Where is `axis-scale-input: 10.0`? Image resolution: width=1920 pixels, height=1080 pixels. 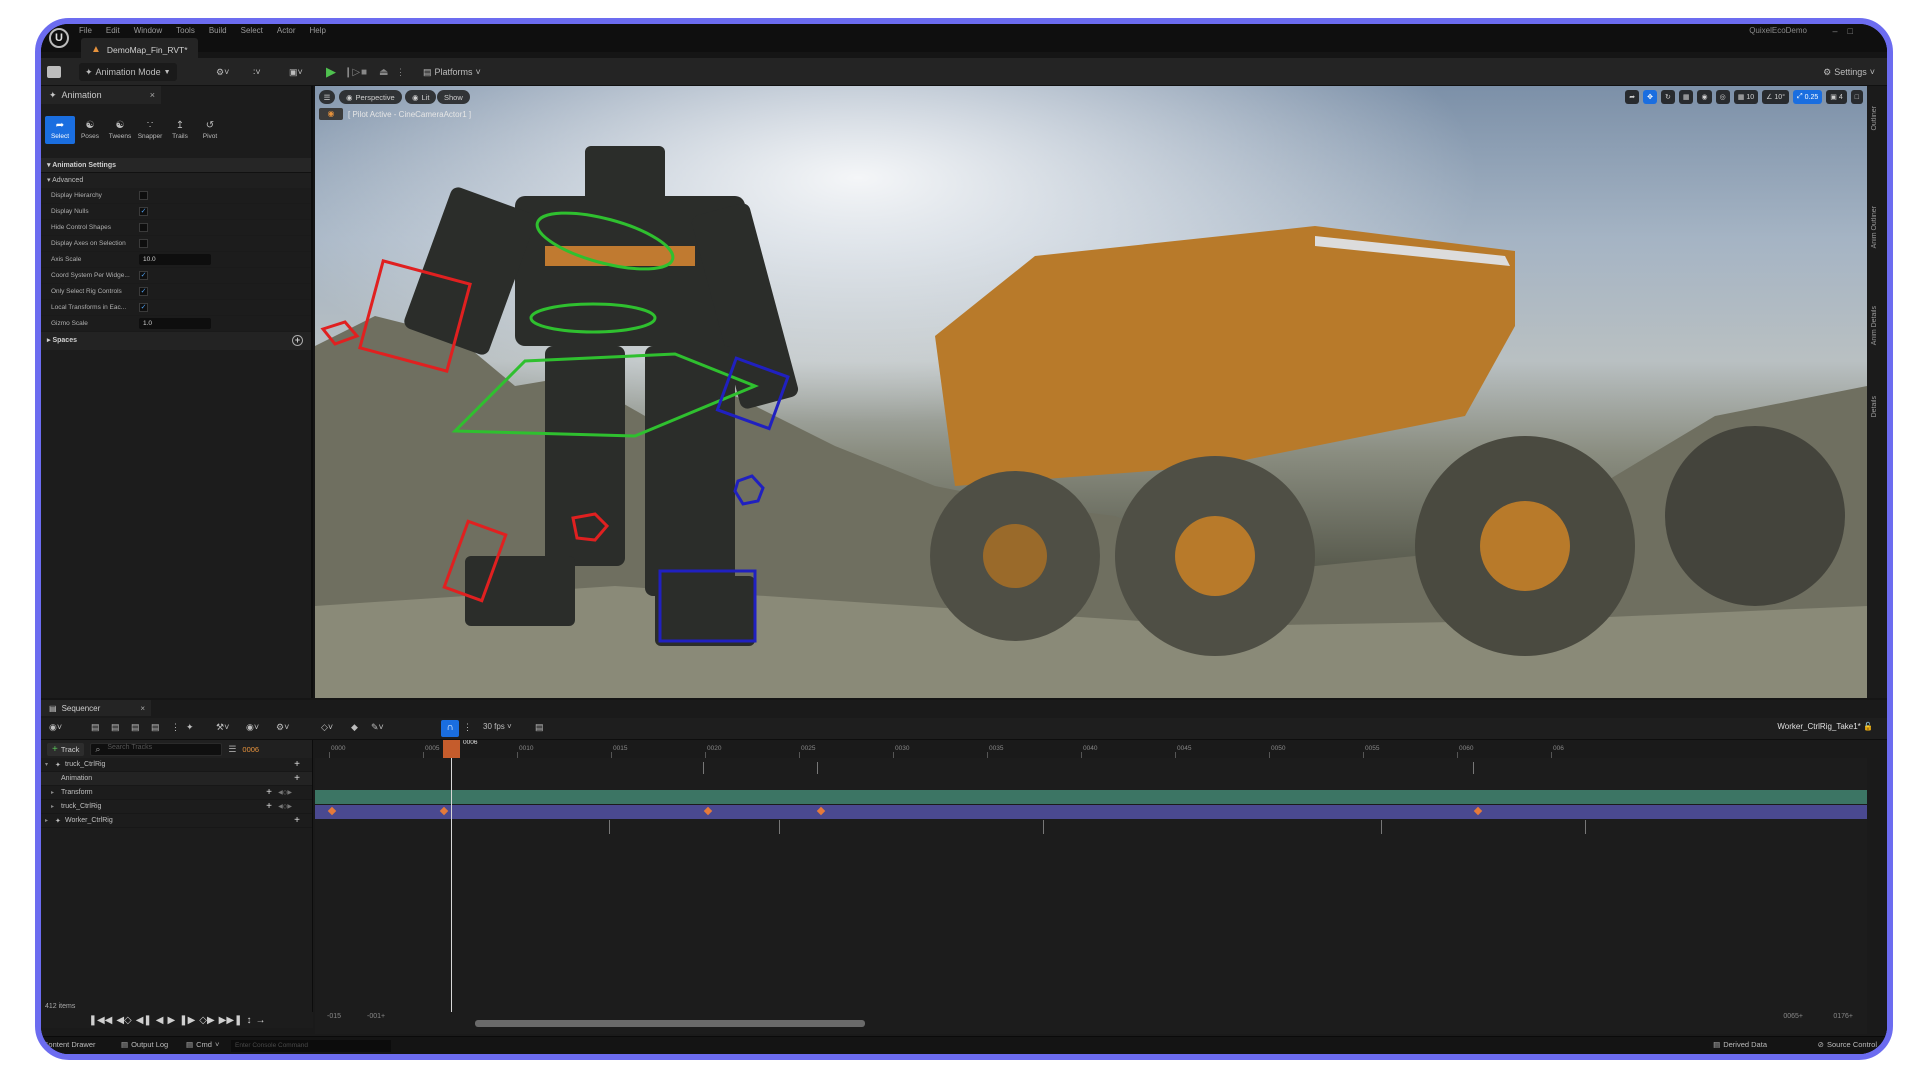 axis-scale-input: 10.0 is located at coordinates (175, 259).